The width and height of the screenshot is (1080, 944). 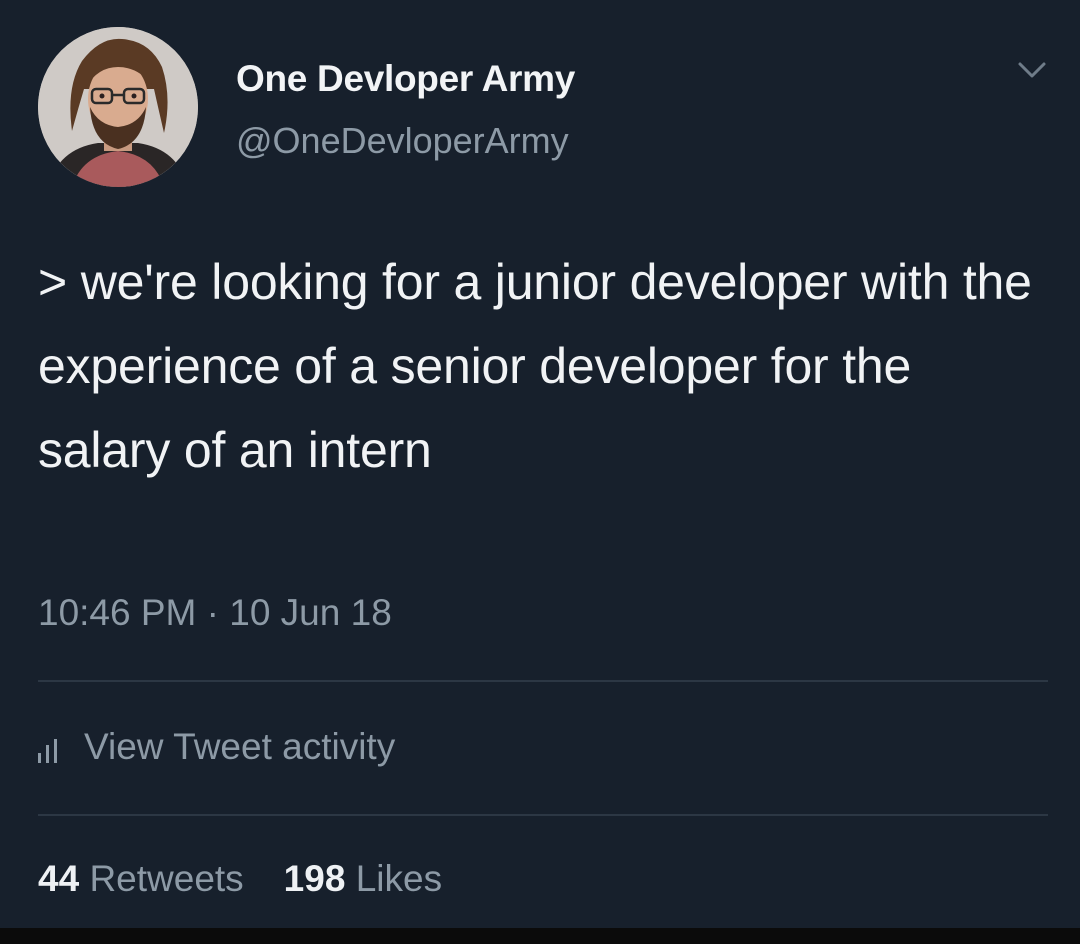 What do you see at coordinates (399, 878) in the screenshot?
I see `likes-label: Likes` at bounding box center [399, 878].